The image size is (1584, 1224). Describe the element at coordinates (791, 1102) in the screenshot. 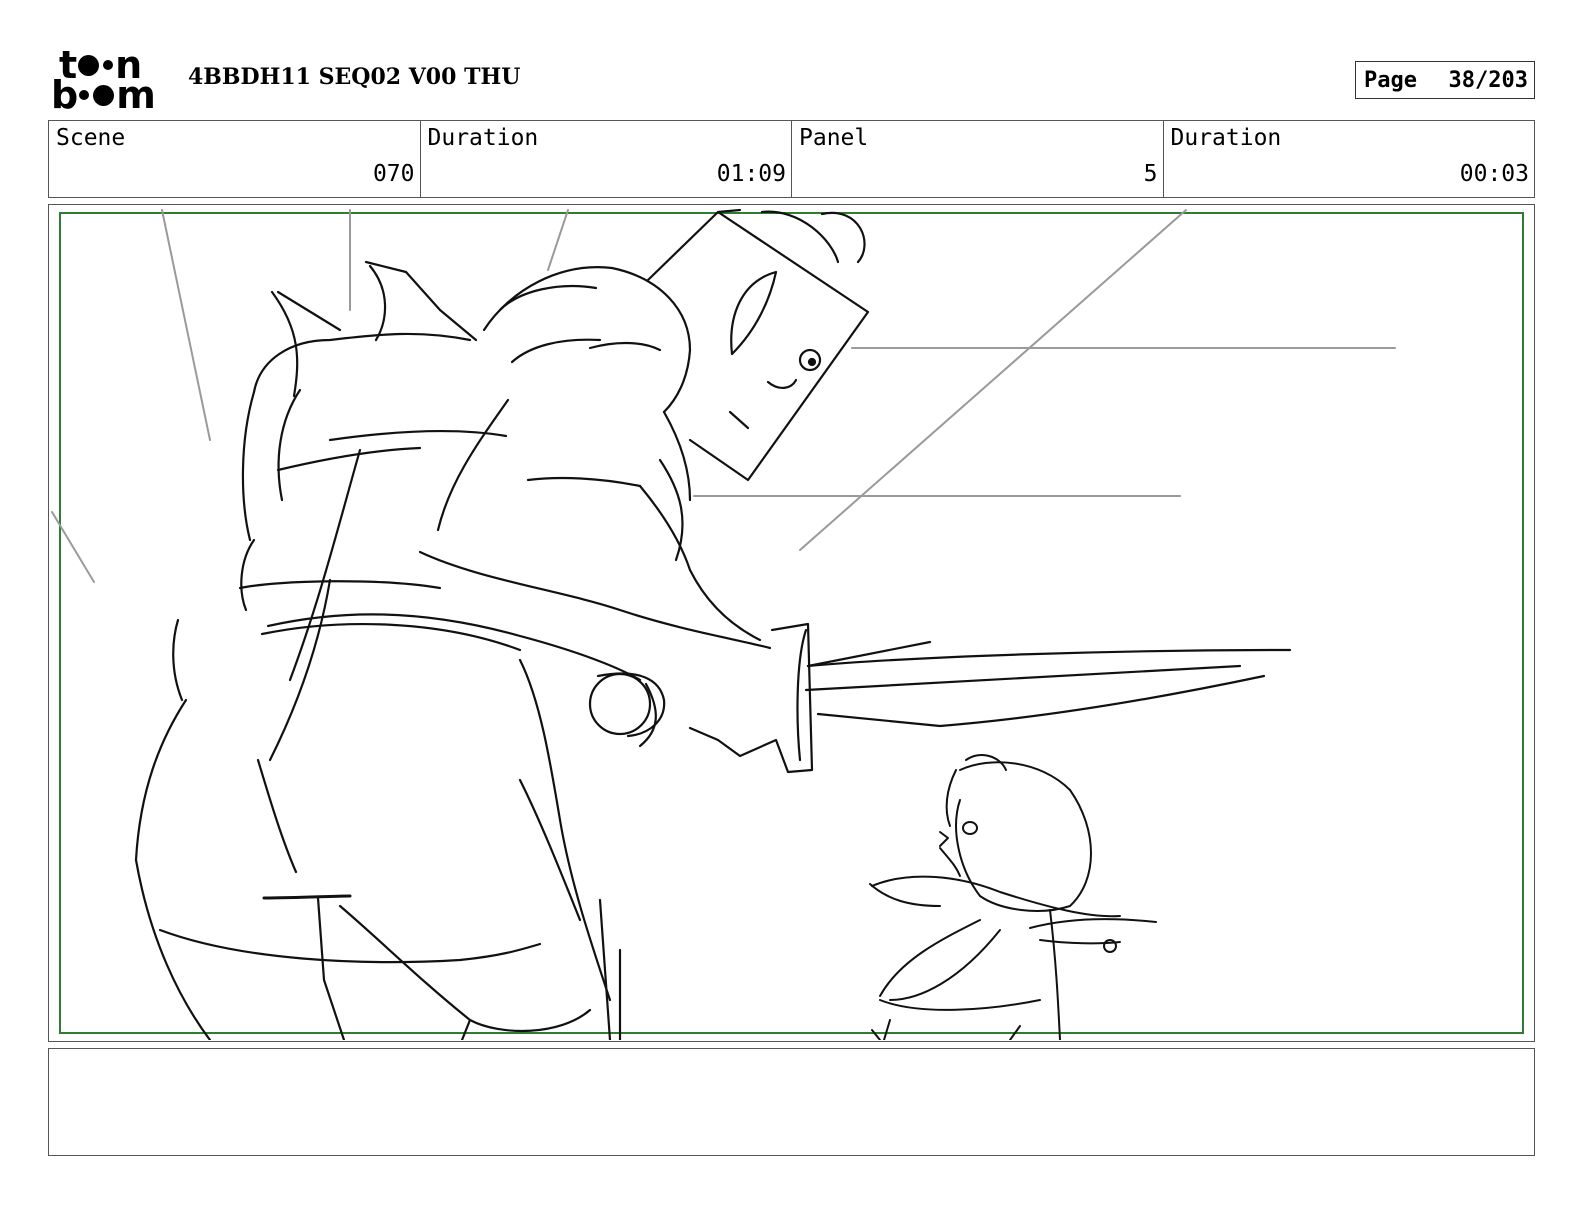

I see `panel-notes-box` at that location.